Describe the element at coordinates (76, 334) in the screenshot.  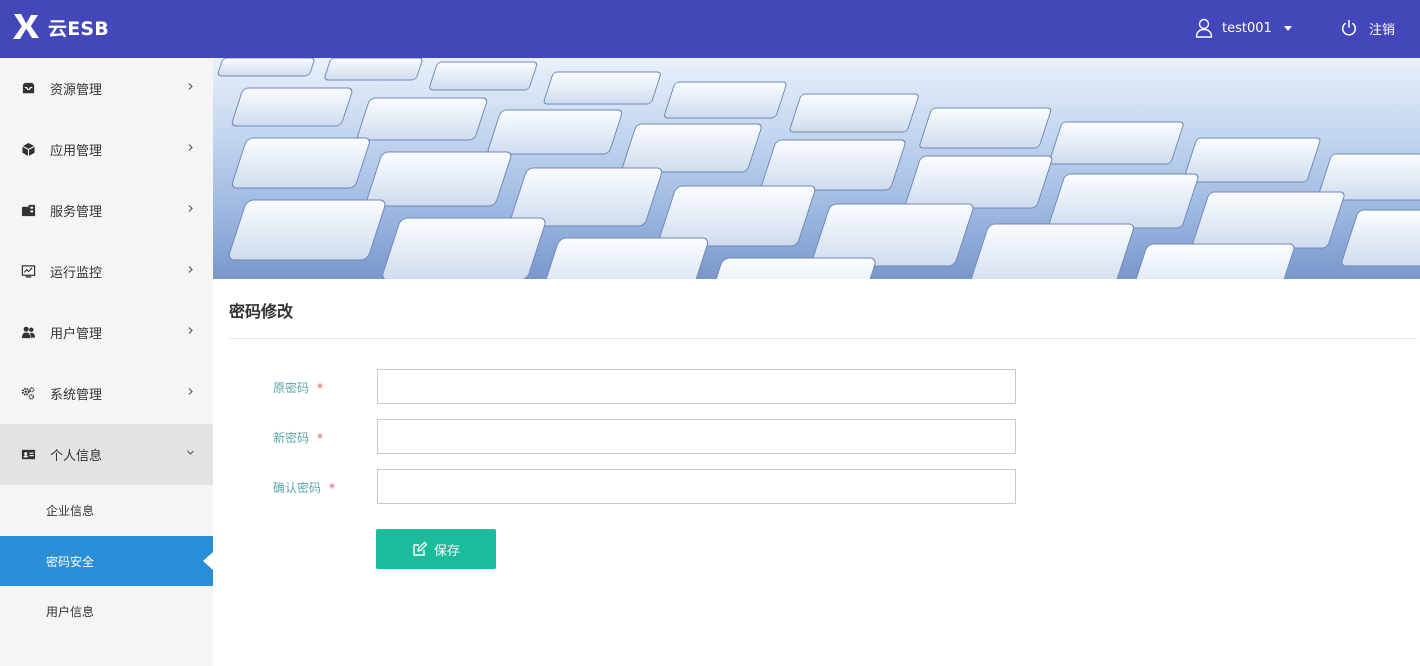
I see `sidebar-item-label: 用户管理` at that location.